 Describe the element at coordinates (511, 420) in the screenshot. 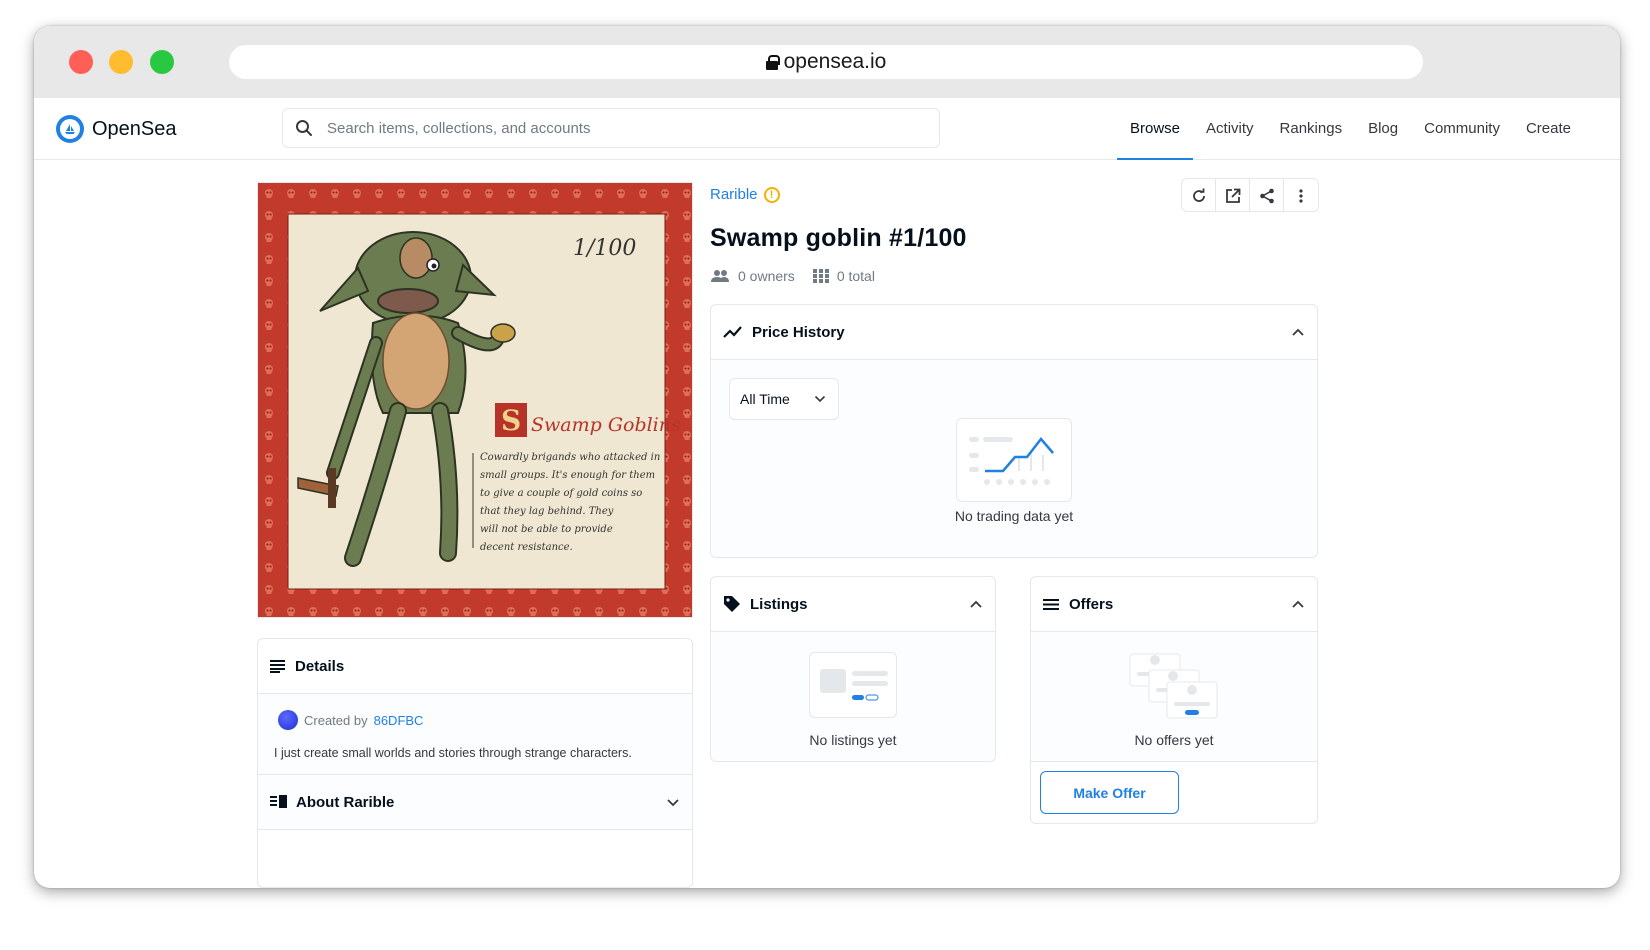

I see `svg-text: S` at that location.